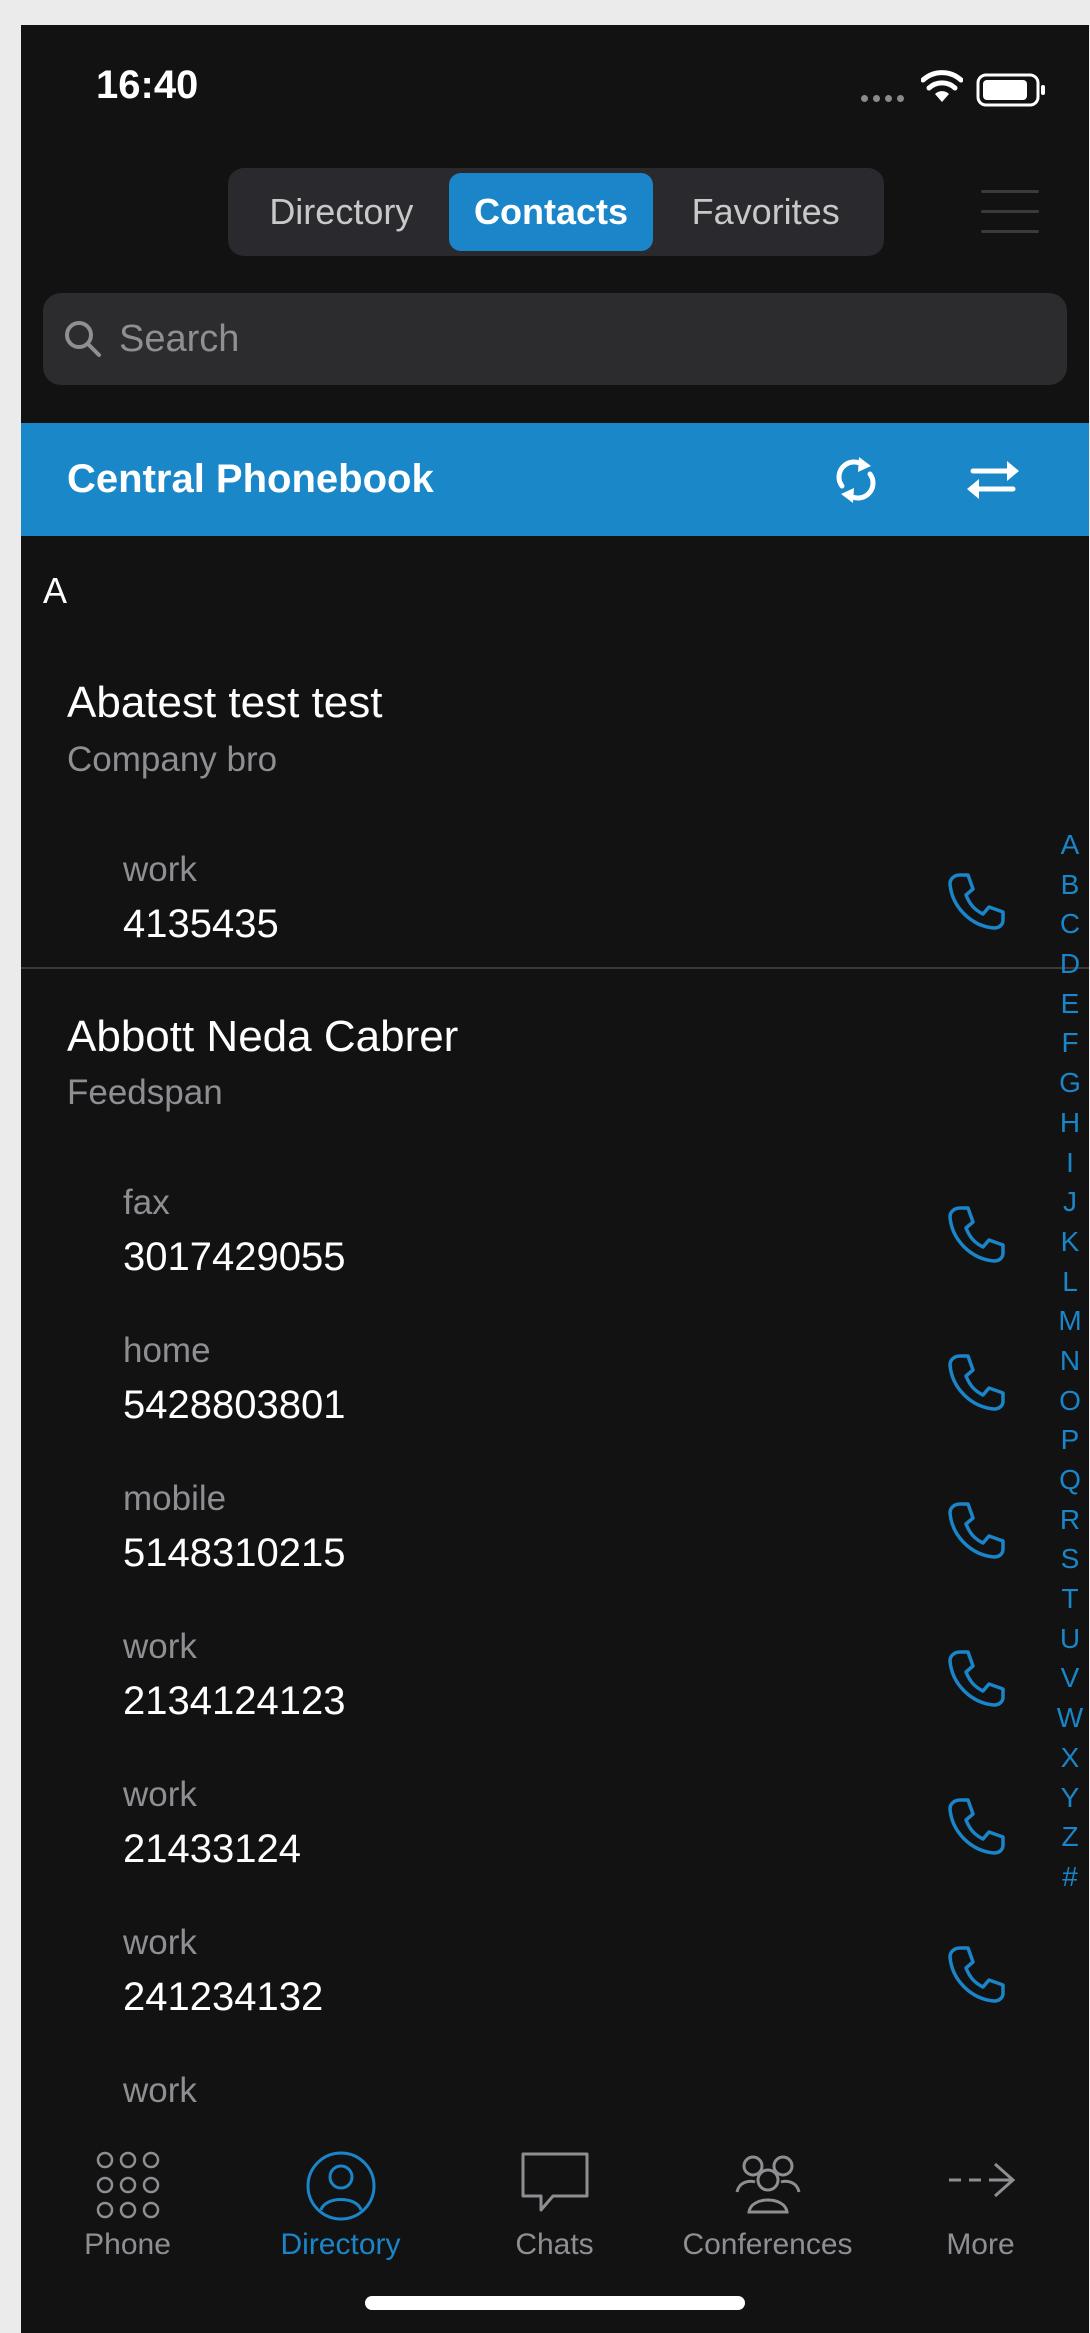 The width and height of the screenshot is (1090, 2333). Describe the element at coordinates (1070, 1440) in the screenshot. I see `index-letter: P` at that location.